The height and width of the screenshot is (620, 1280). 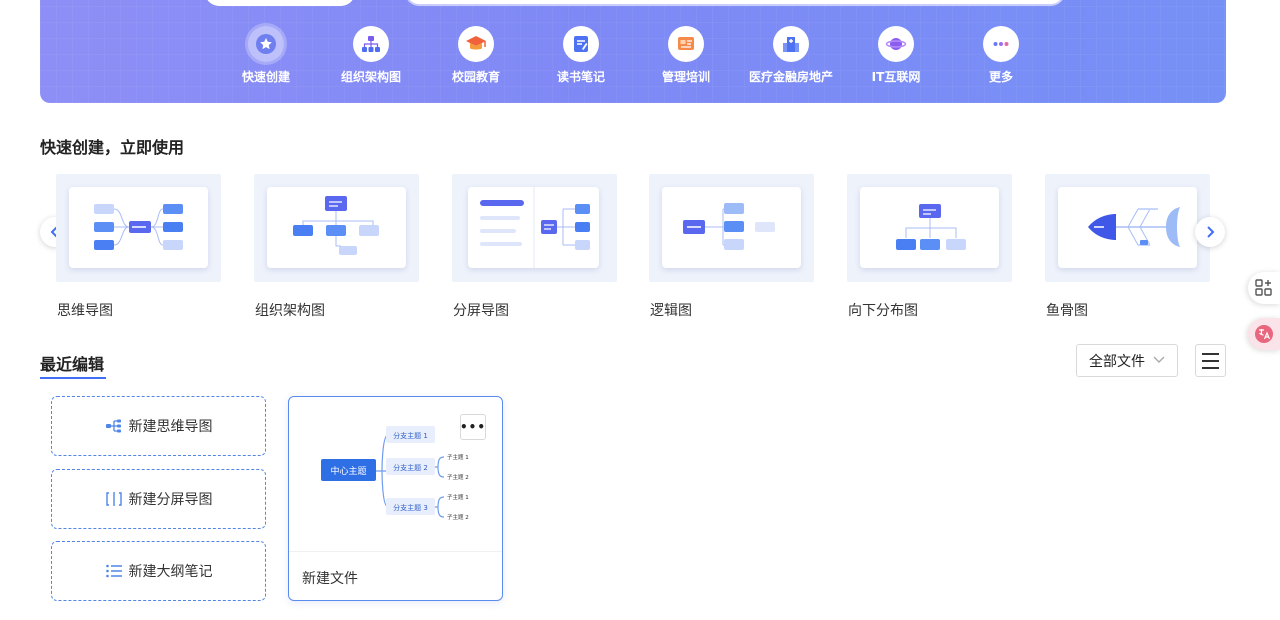 What do you see at coordinates (72, 363) in the screenshot?
I see `recent-edits-title: 最近编辑` at bounding box center [72, 363].